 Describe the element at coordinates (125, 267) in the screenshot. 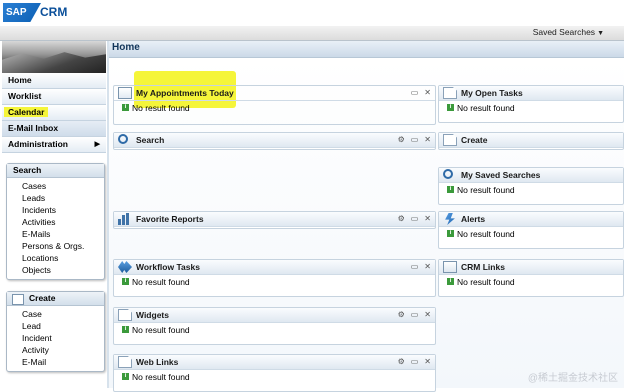

I see `workflow-icon` at that location.